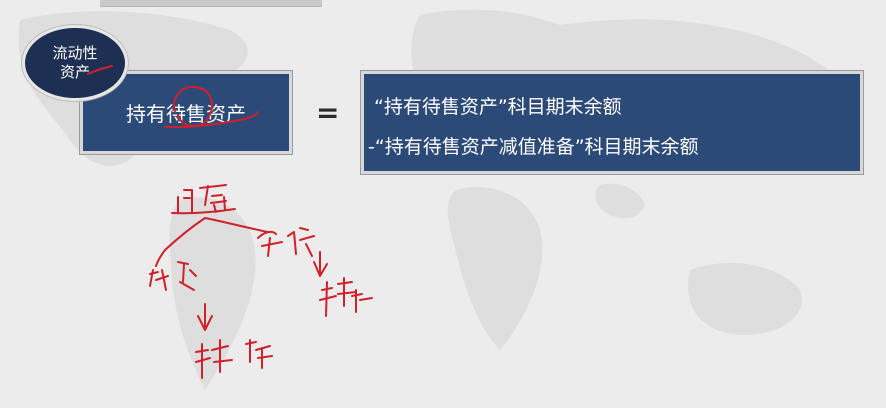  What do you see at coordinates (498, 107) in the screenshot?
I see `formula-line-1: “持有待售资产”科目期末余额` at bounding box center [498, 107].